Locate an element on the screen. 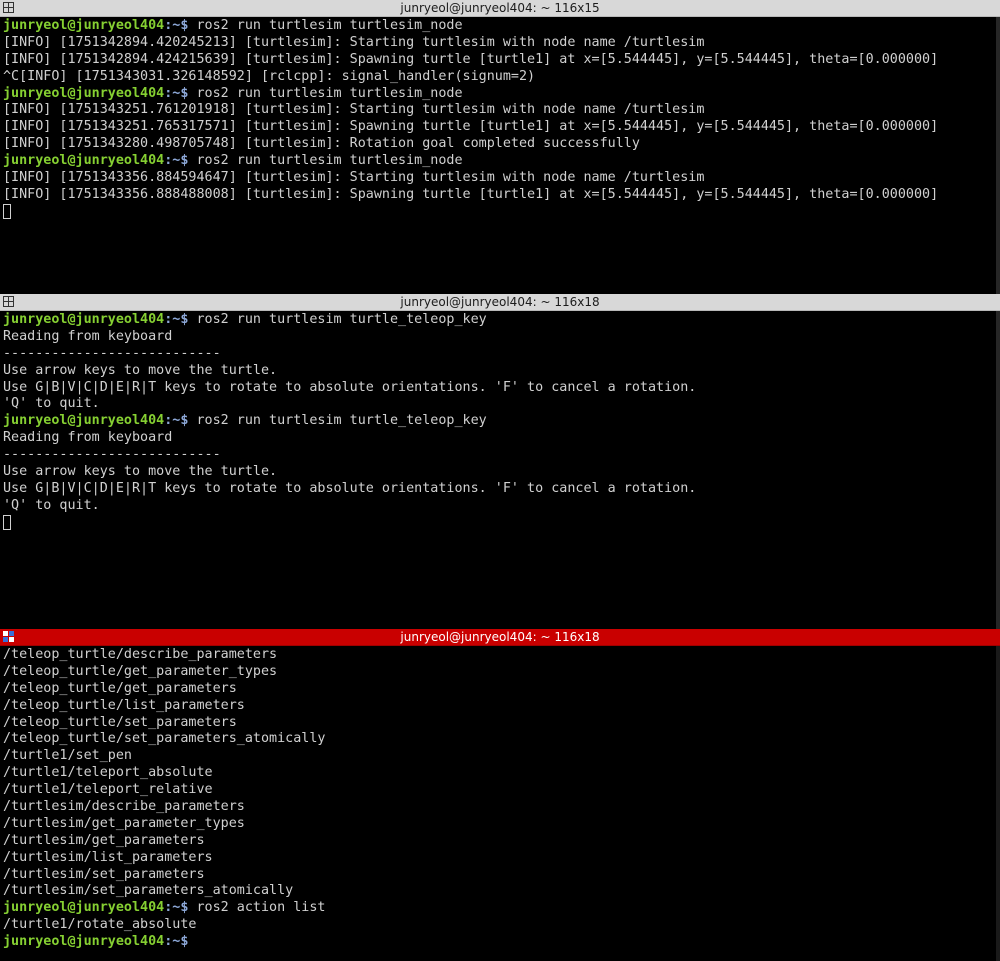 This screenshot has height=961, width=1000. output-line: /teleop_turtle/set_parameters is located at coordinates (120, 722).